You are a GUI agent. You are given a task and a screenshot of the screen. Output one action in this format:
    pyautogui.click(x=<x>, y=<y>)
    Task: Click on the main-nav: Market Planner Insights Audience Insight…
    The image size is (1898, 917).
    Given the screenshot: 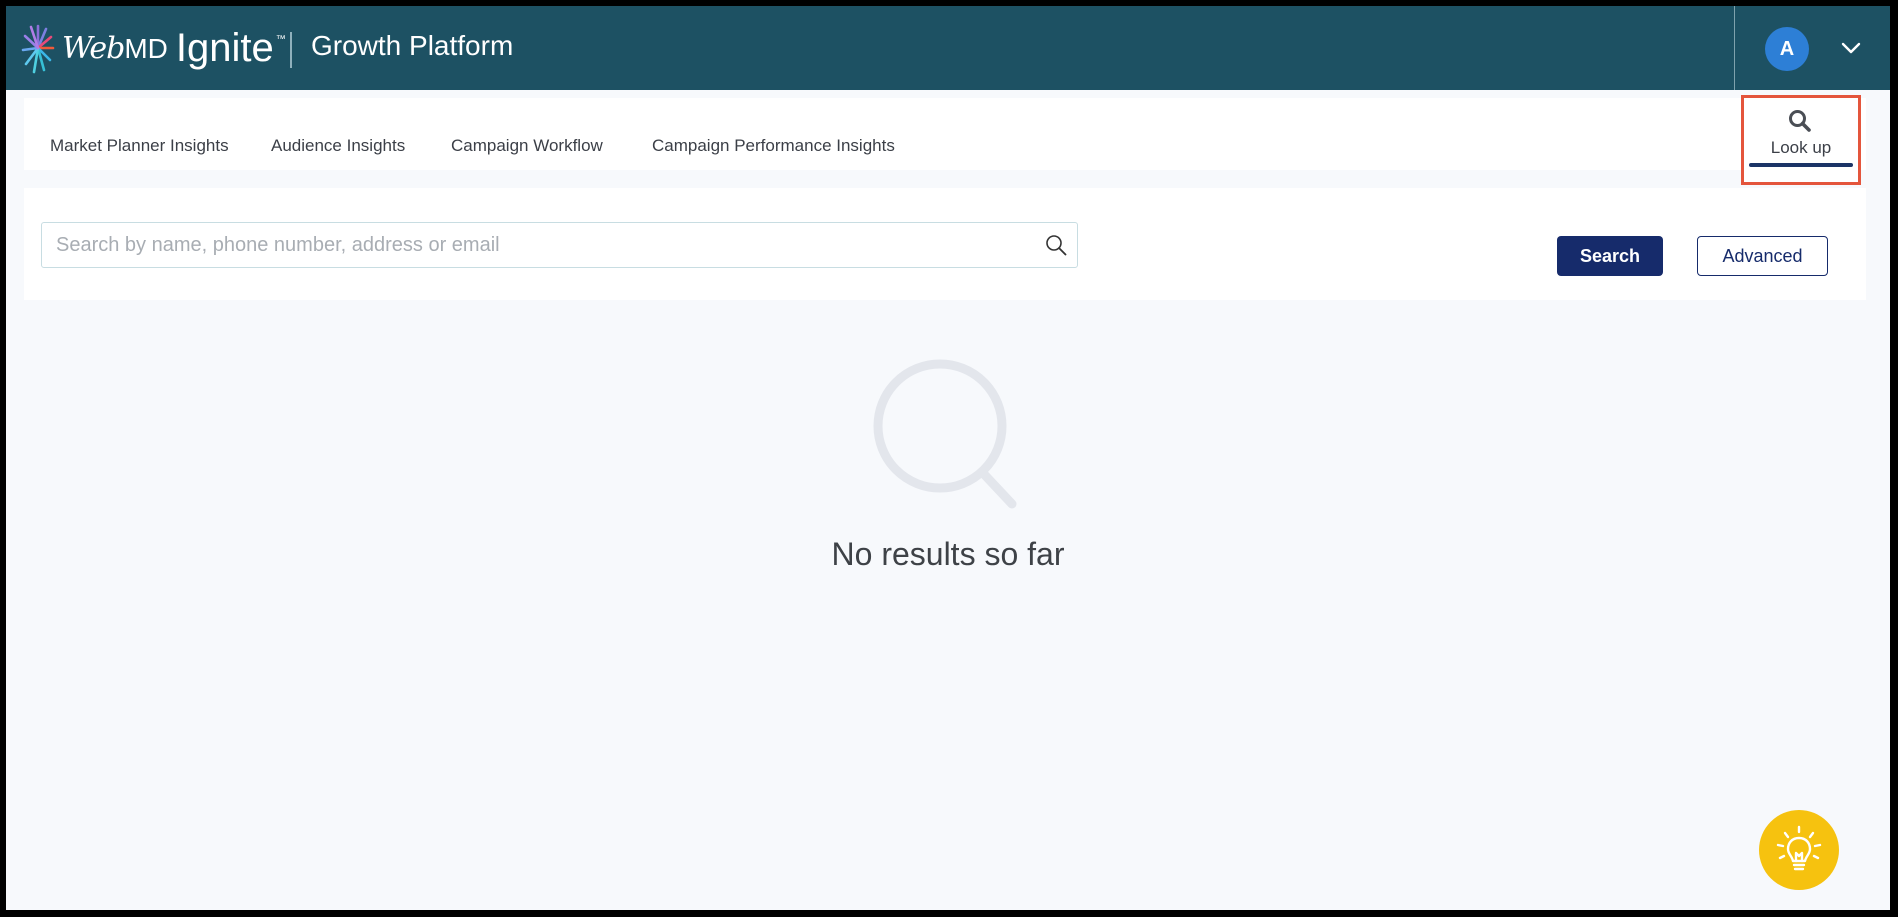 What is the action you would take?
    pyautogui.click(x=945, y=134)
    